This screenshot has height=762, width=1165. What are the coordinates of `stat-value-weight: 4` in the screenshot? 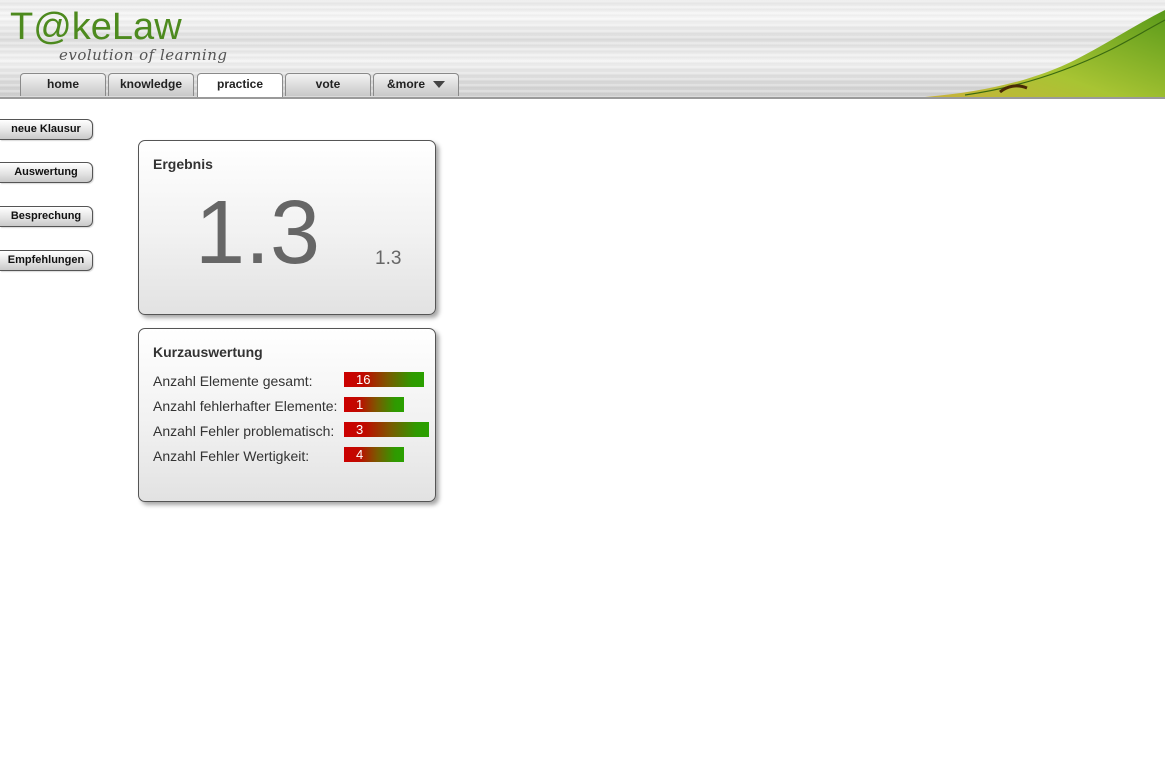 It's located at (360, 454).